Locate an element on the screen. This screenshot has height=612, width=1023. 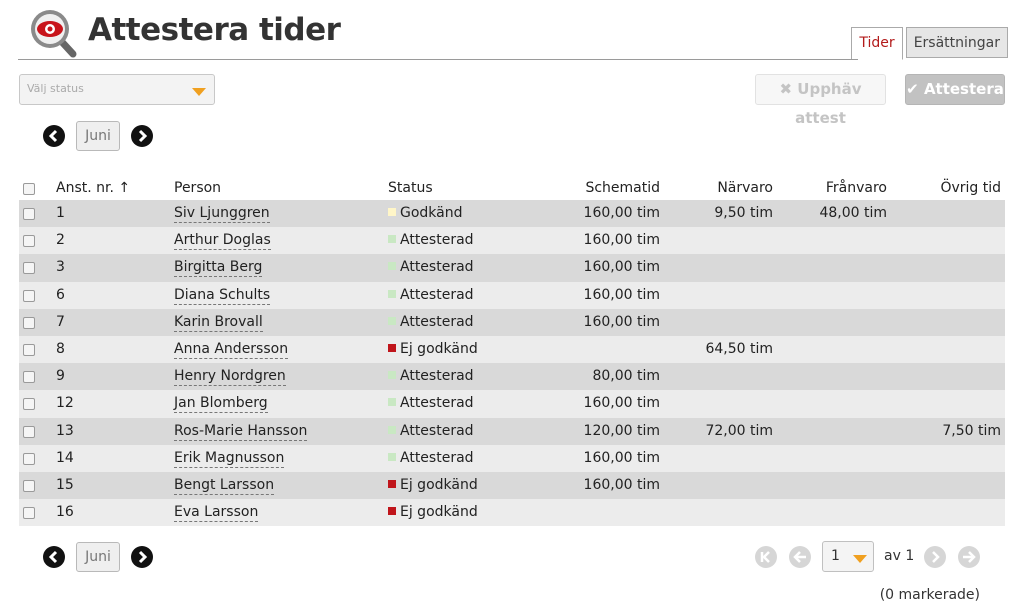
table-row: 6 Diana Schults Attesterad 160,00 tim is located at coordinates (512, 295).